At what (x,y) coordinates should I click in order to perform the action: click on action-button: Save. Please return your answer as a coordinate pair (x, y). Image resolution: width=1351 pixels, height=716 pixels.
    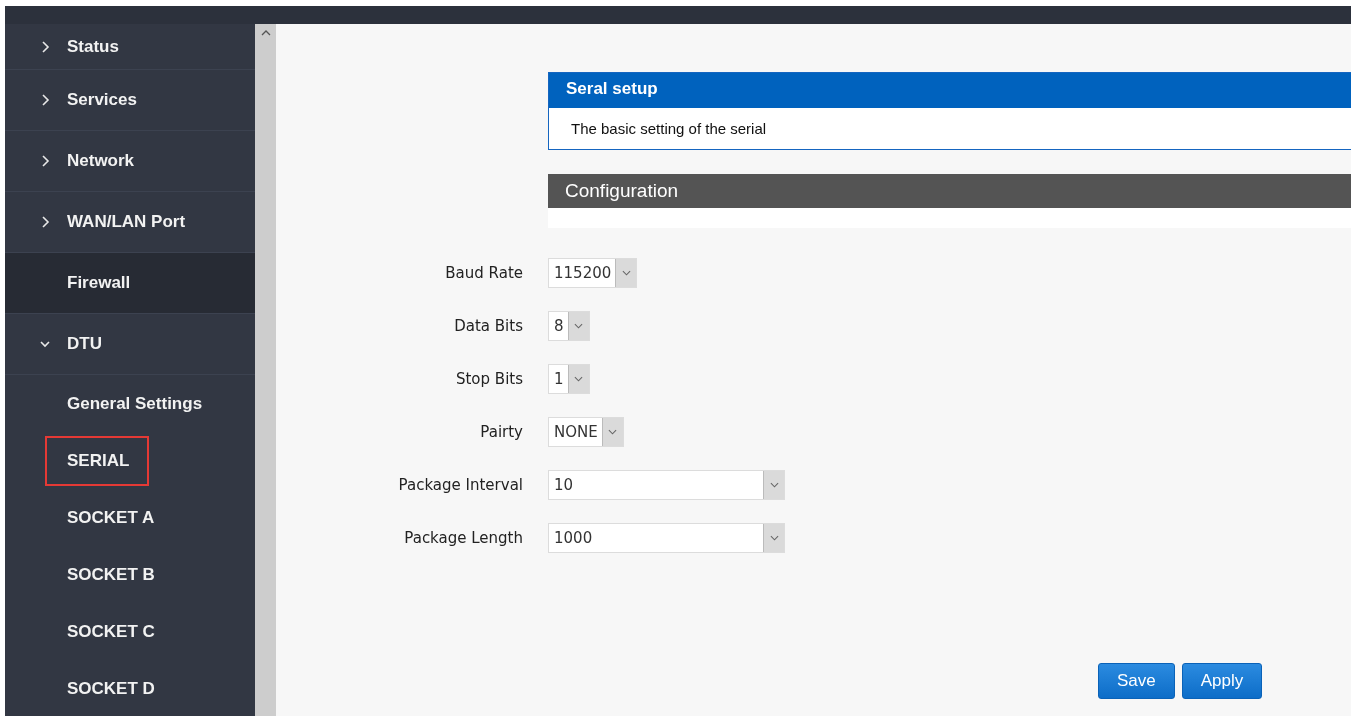
    Looking at the image, I should click on (1136, 681).